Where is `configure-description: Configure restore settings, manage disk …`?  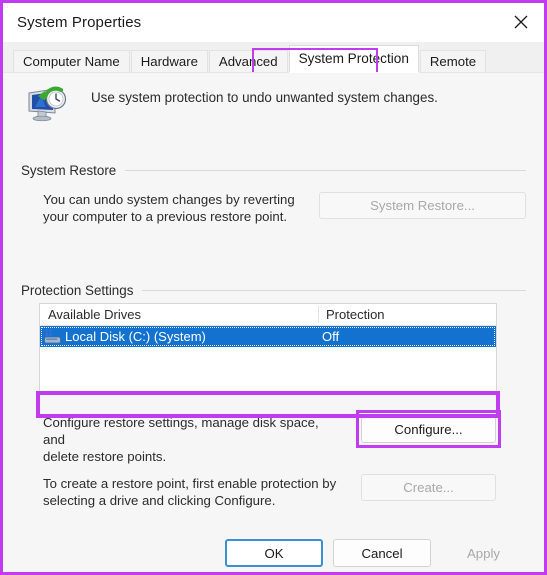
configure-description: Configure restore settings, manage disk … is located at coordinates (188, 439).